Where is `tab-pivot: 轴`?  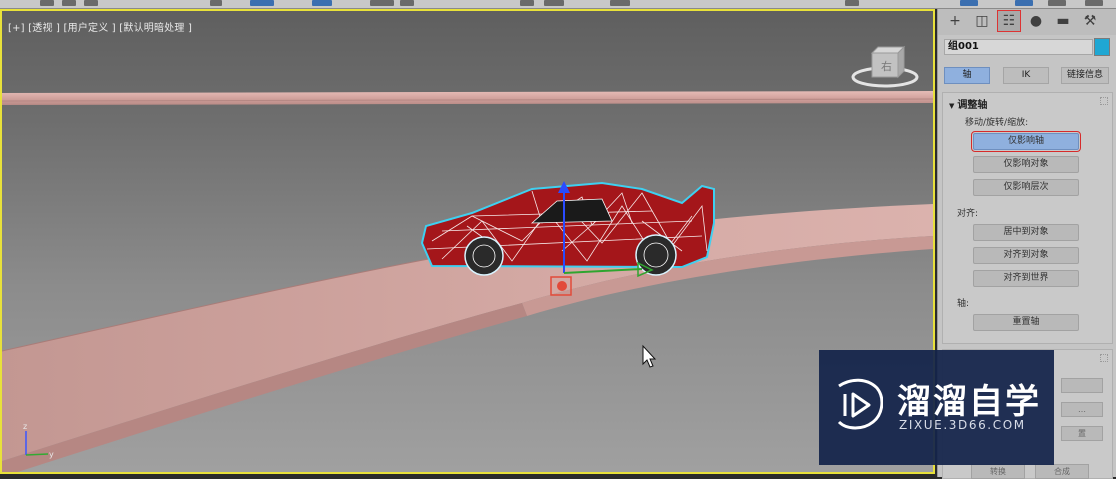 tab-pivot: 轴 is located at coordinates (967, 75).